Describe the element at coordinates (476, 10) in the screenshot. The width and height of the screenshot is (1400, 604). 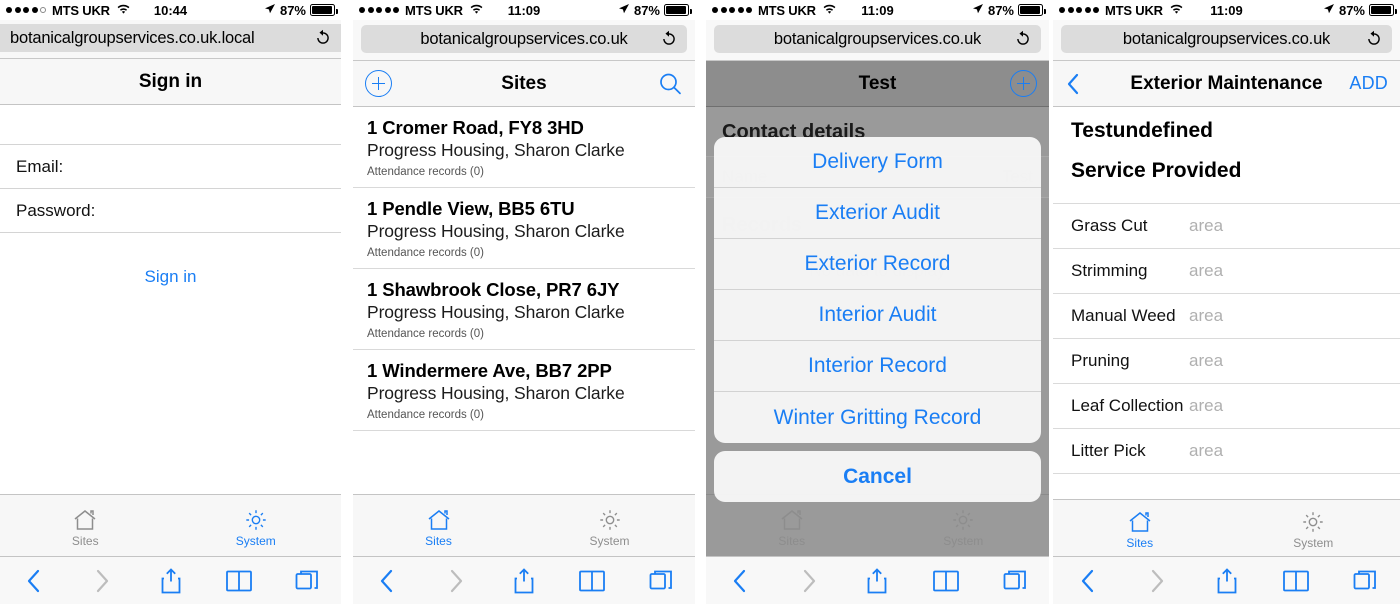
I see `wifi-icon` at that location.